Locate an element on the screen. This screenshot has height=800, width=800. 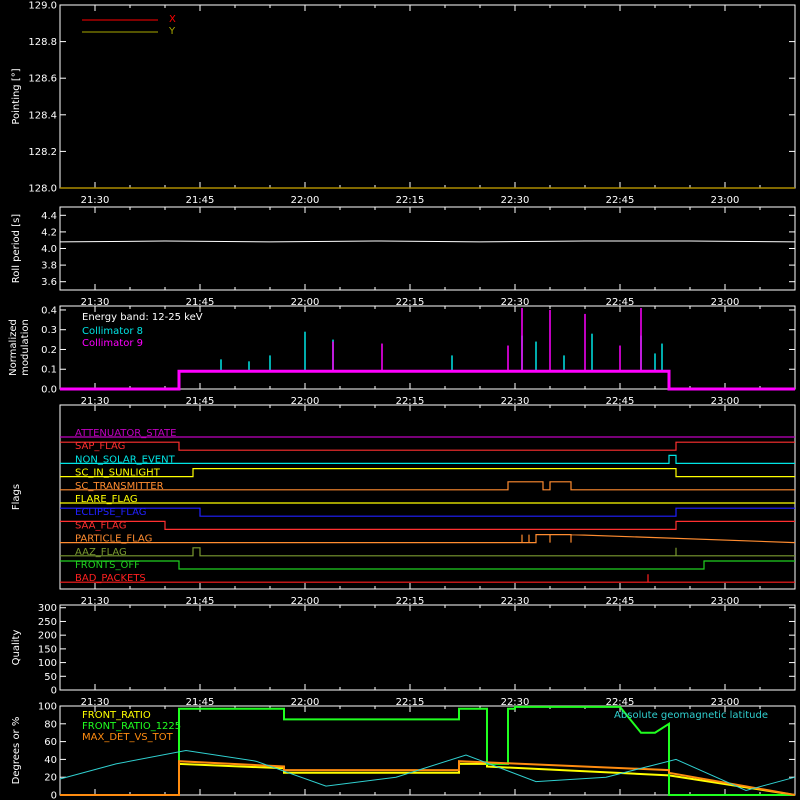
pointing-ytick-label: 128.0 is located at coordinates (42, 189).